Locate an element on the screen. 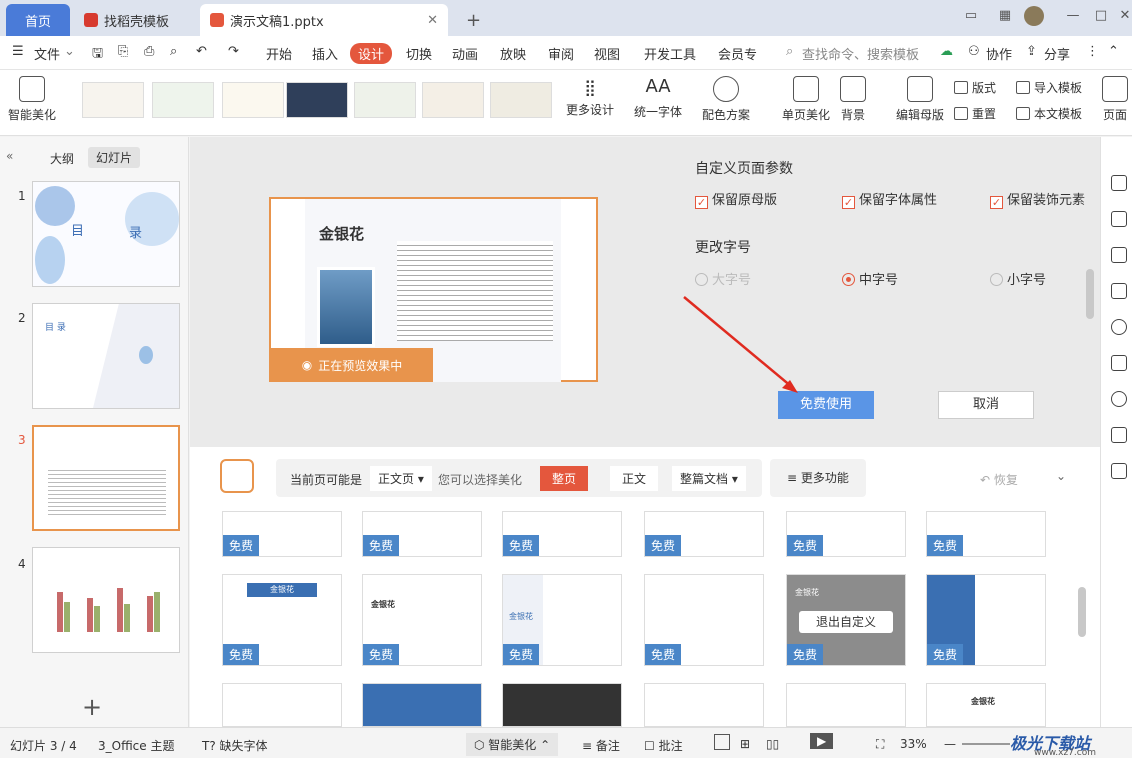 The image size is (1132, 758). maximize-button: □ is located at coordinates (1101, 16).